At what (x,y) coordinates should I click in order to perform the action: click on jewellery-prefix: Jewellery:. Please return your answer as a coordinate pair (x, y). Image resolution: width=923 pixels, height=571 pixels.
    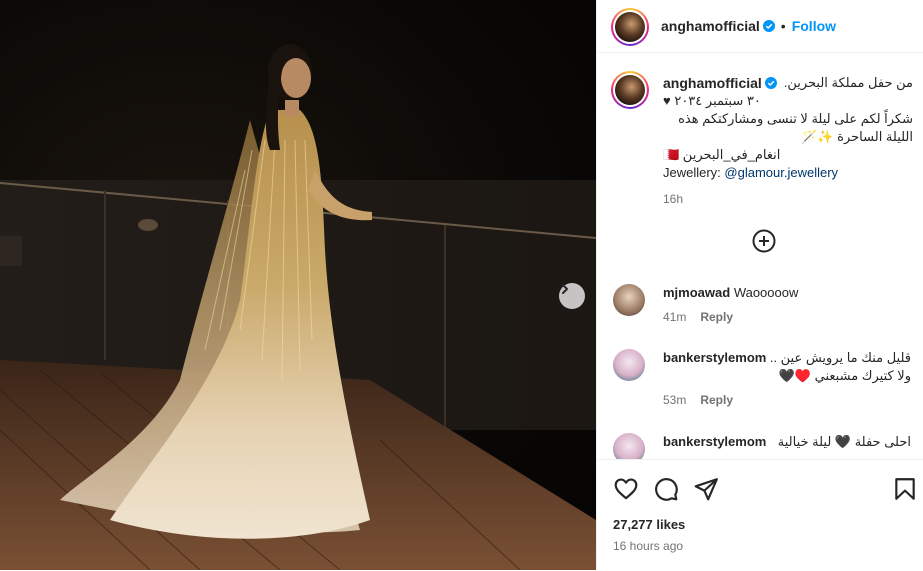
    Looking at the image, I should click on (694, 172).